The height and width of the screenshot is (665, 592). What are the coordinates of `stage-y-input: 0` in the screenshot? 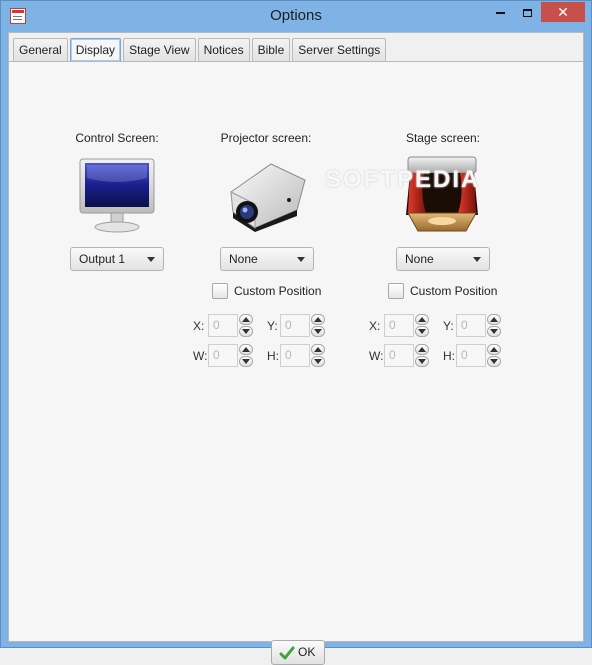 It's located at (471, 325).